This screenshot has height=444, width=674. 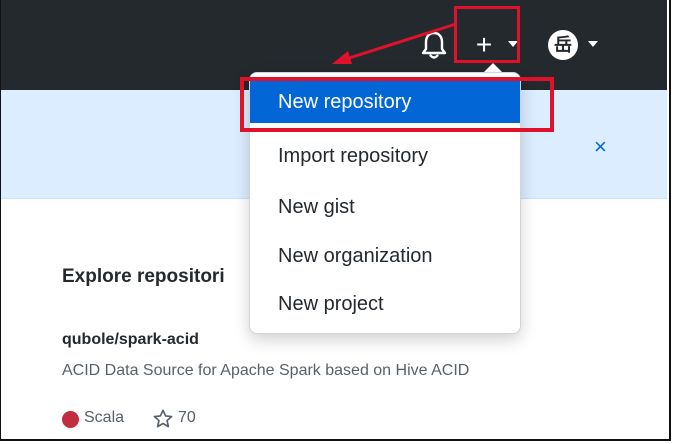 What do you see at coordinates (385, 304) in the screenshot?
I see `menu-item-new-project: New project` at bounding box center [385, 304].